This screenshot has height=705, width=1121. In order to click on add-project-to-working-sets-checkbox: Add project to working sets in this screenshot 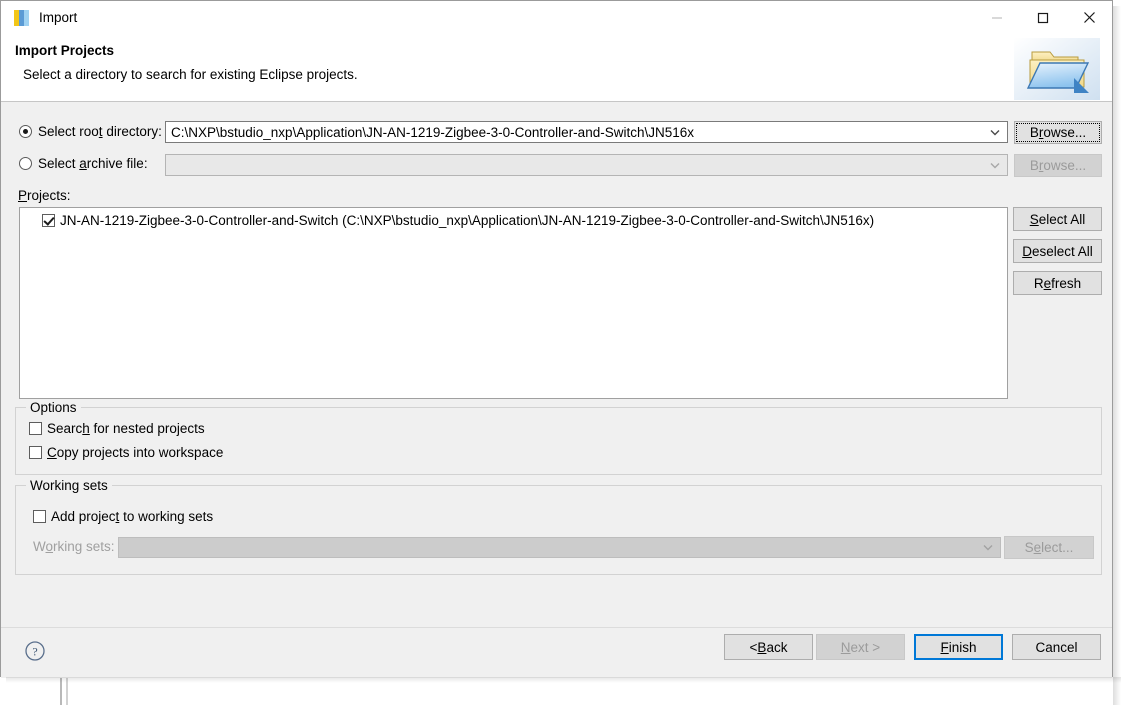, I will do `click(123, 516)`.